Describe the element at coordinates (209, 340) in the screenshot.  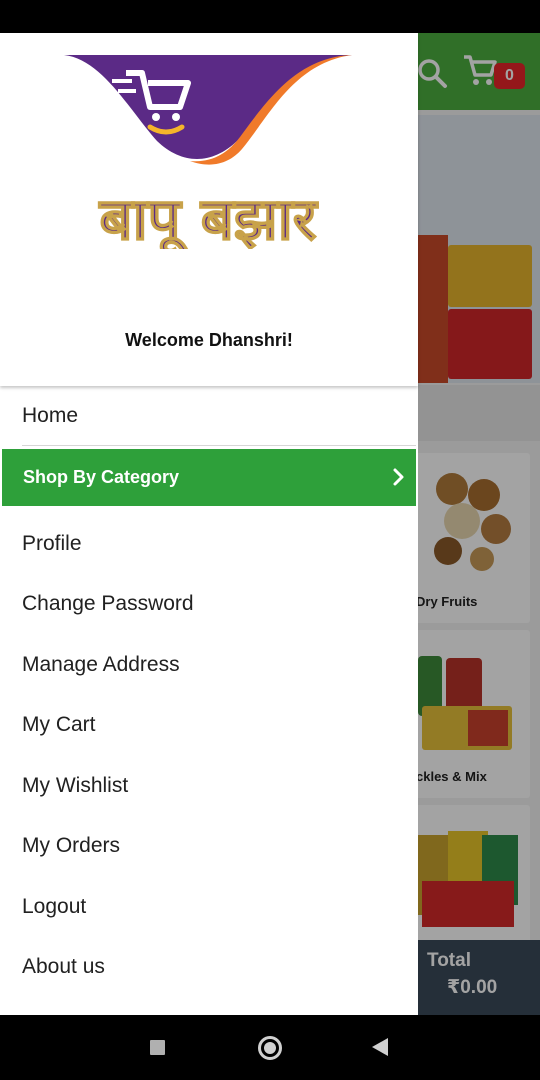
I see `welcome-text: Welcome Dhanshri!` at that location.